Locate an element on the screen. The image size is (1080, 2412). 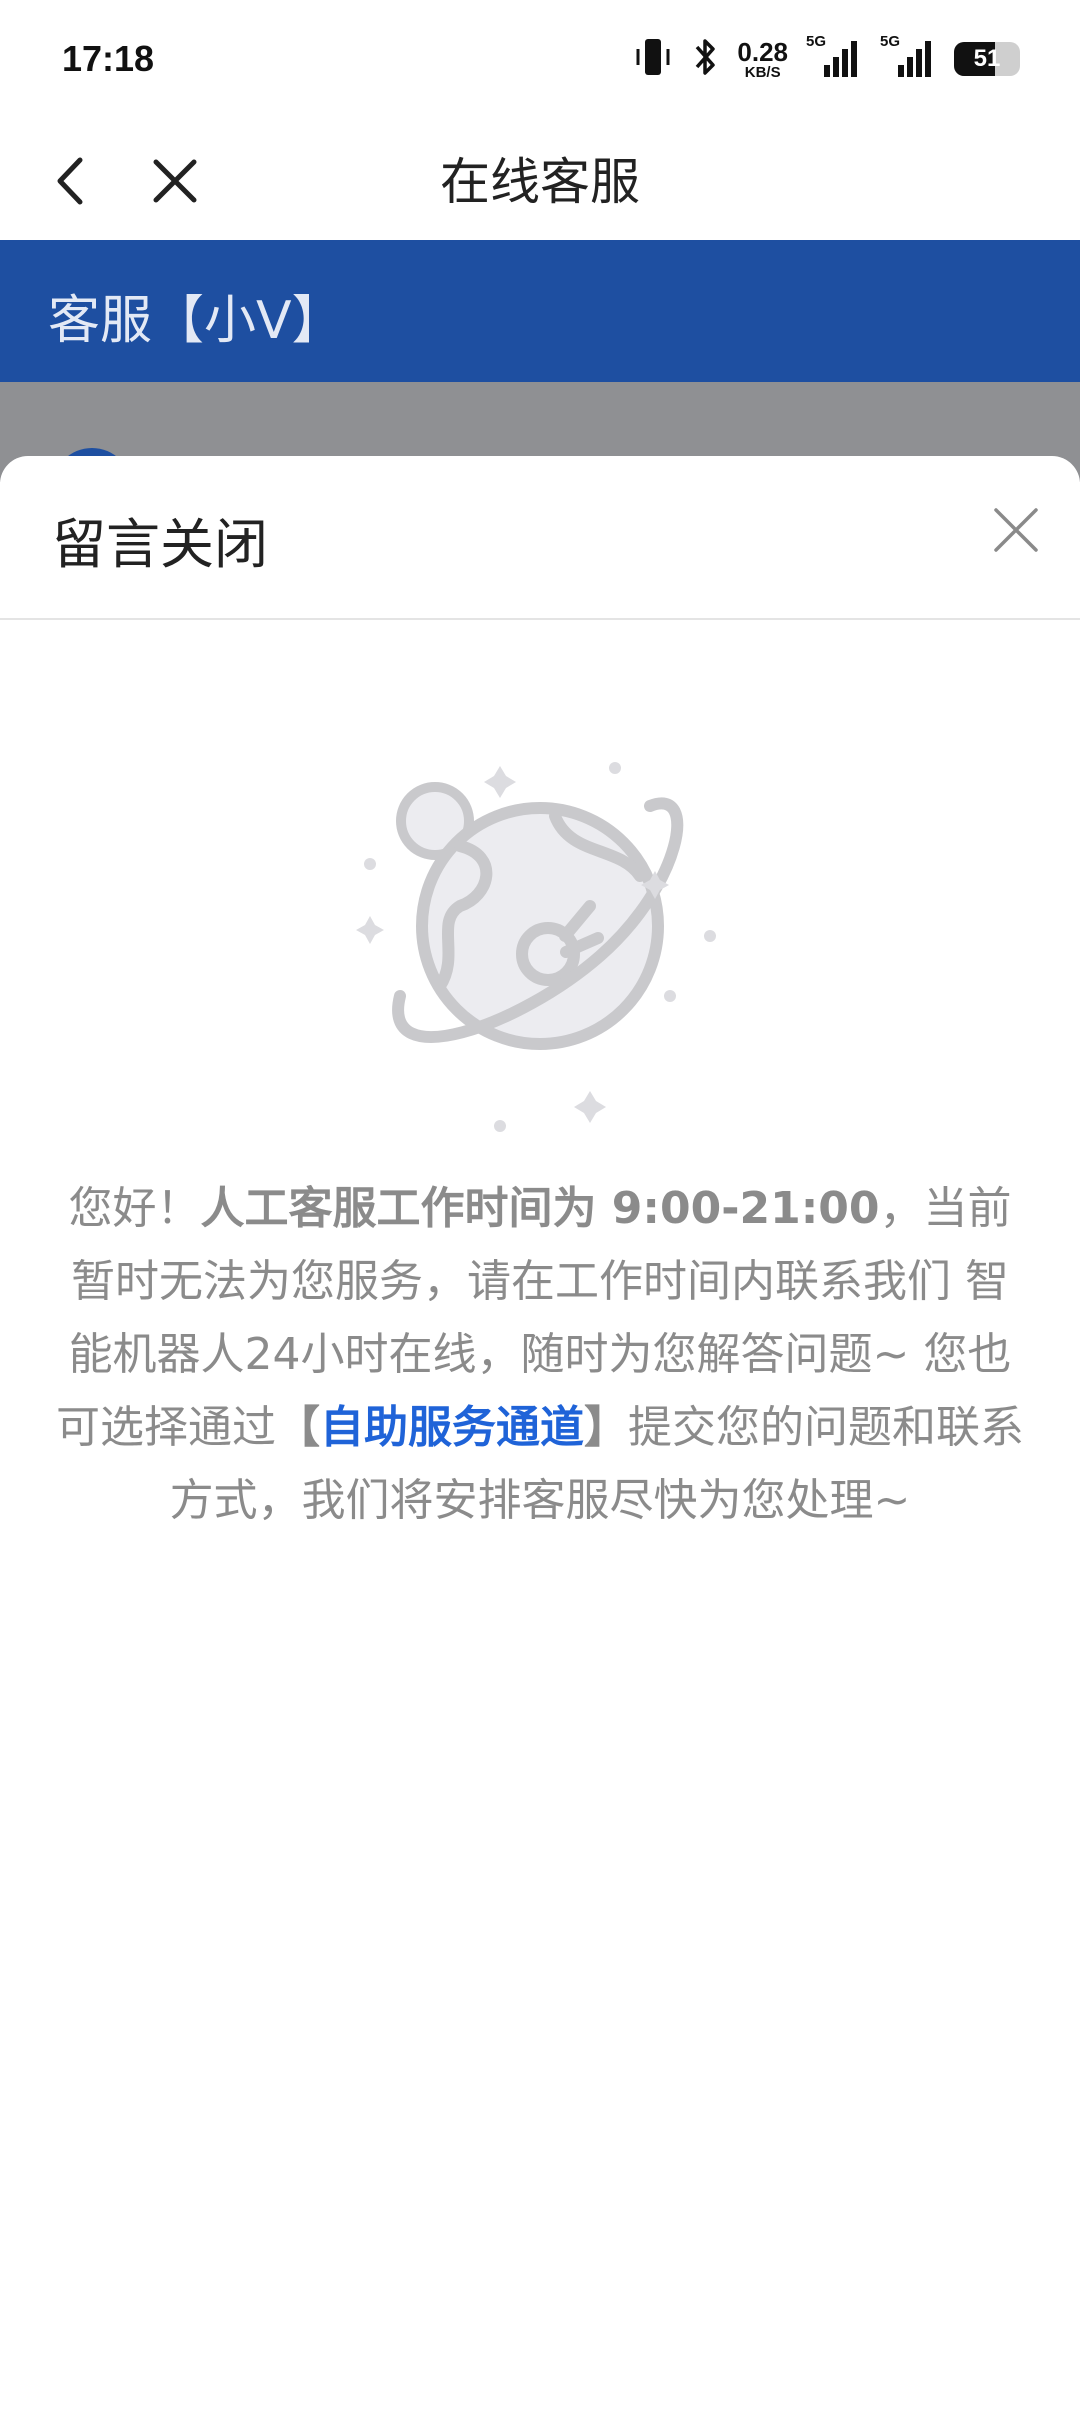
battery-icon: 51 is located at coordinates (987, 59).